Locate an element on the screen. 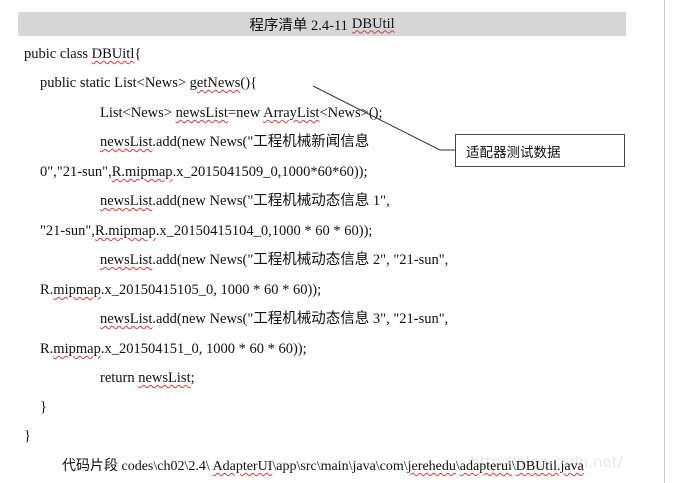 The width and height of the screenshot is (679, 483). callout-leader-line is located at coordinates (383, 118).